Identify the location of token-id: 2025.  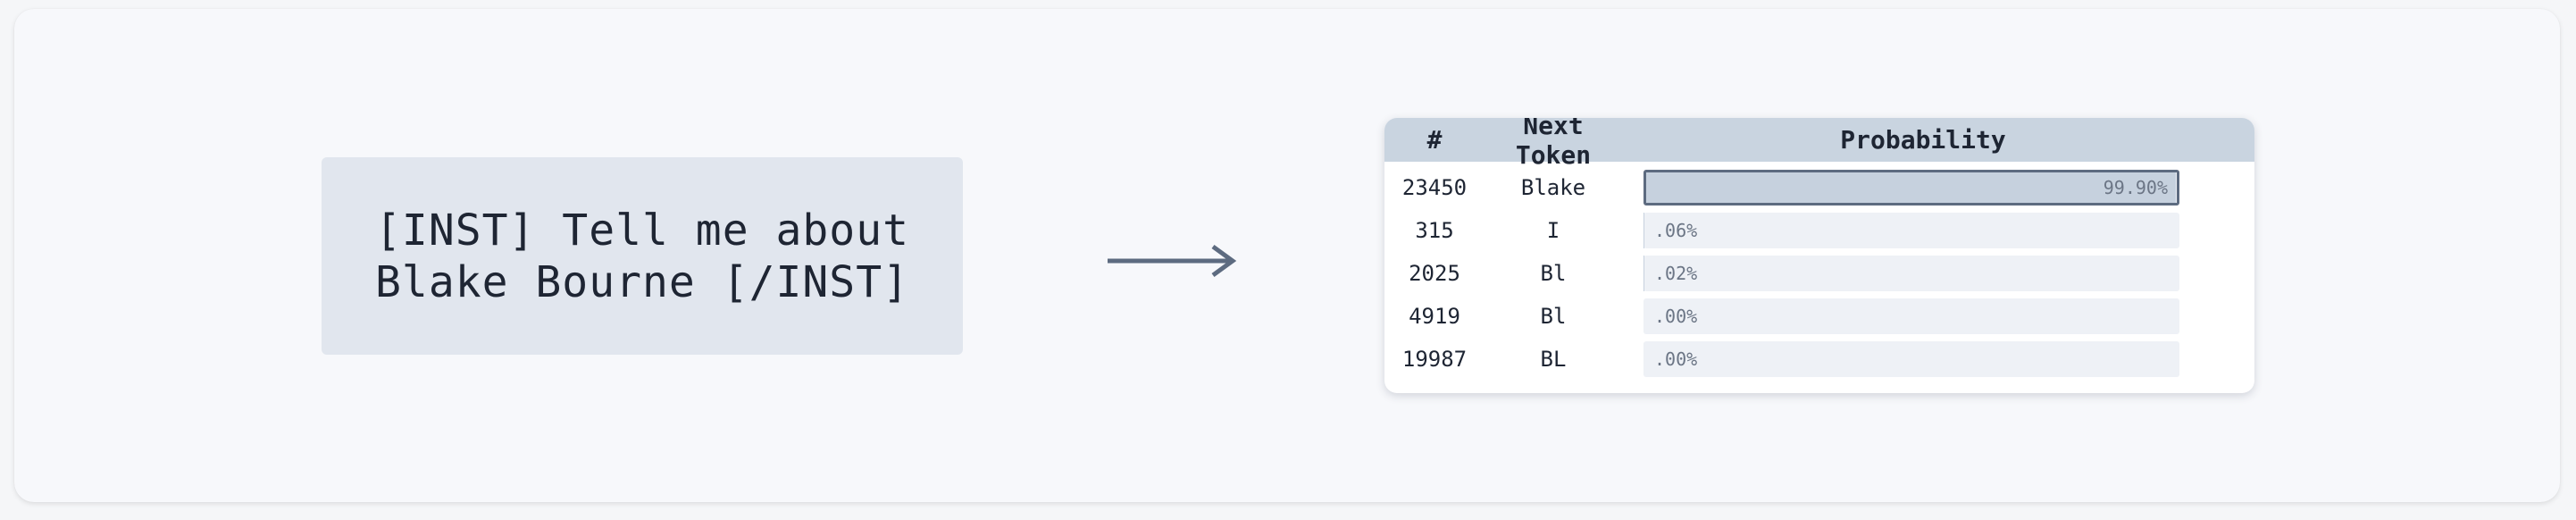
(1435, 273).